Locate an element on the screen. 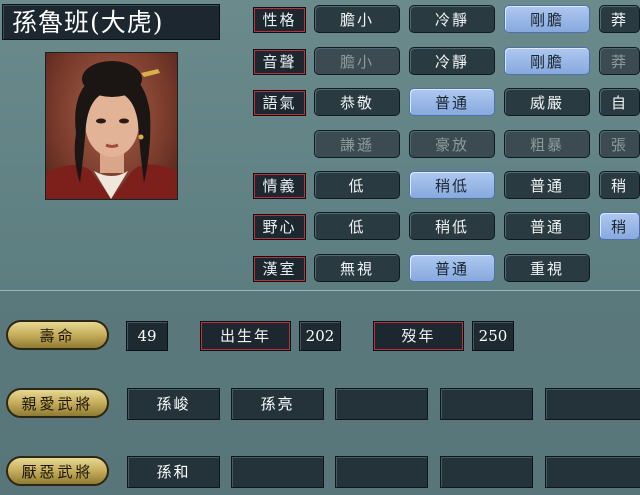 The height and width of the screenshot is (495, 640). liked-officers-button: 親愛武將 is located at coordinates (57, 403).